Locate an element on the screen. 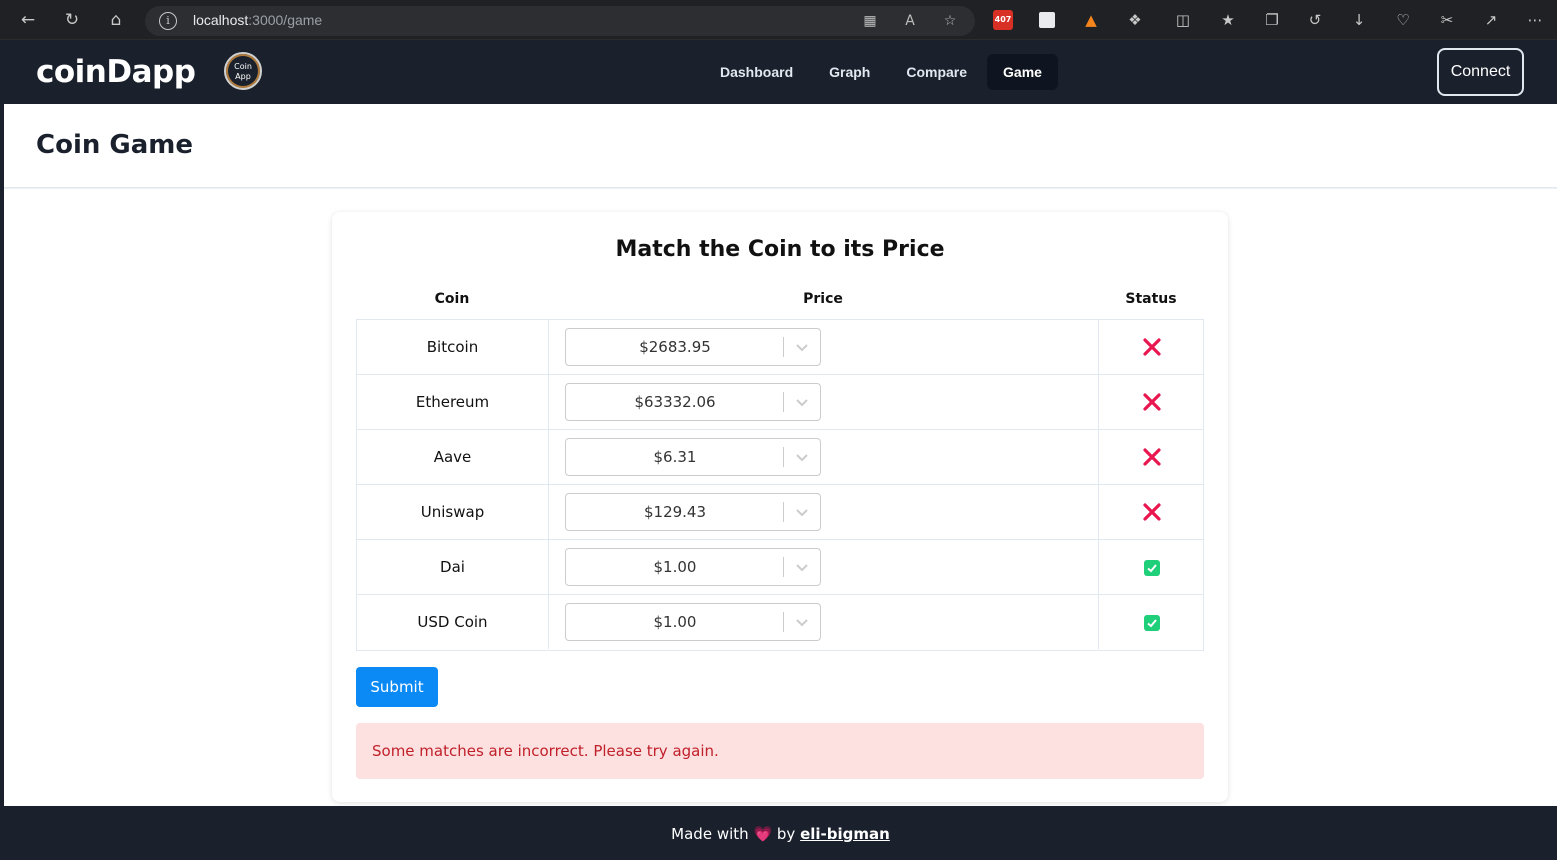 This screenshot has height=860, width=1557. brand-name: coinDapp is located at coordinates (116, 72).